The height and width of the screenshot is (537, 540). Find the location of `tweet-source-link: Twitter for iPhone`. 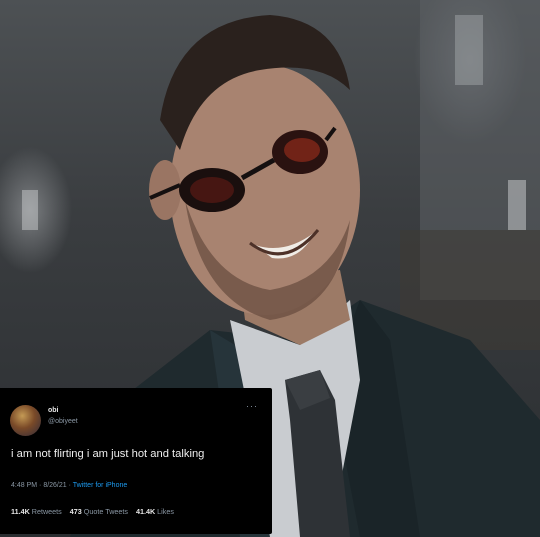

tweet-source-link: Twitter for iPhone is located at coordinates (100, 485).